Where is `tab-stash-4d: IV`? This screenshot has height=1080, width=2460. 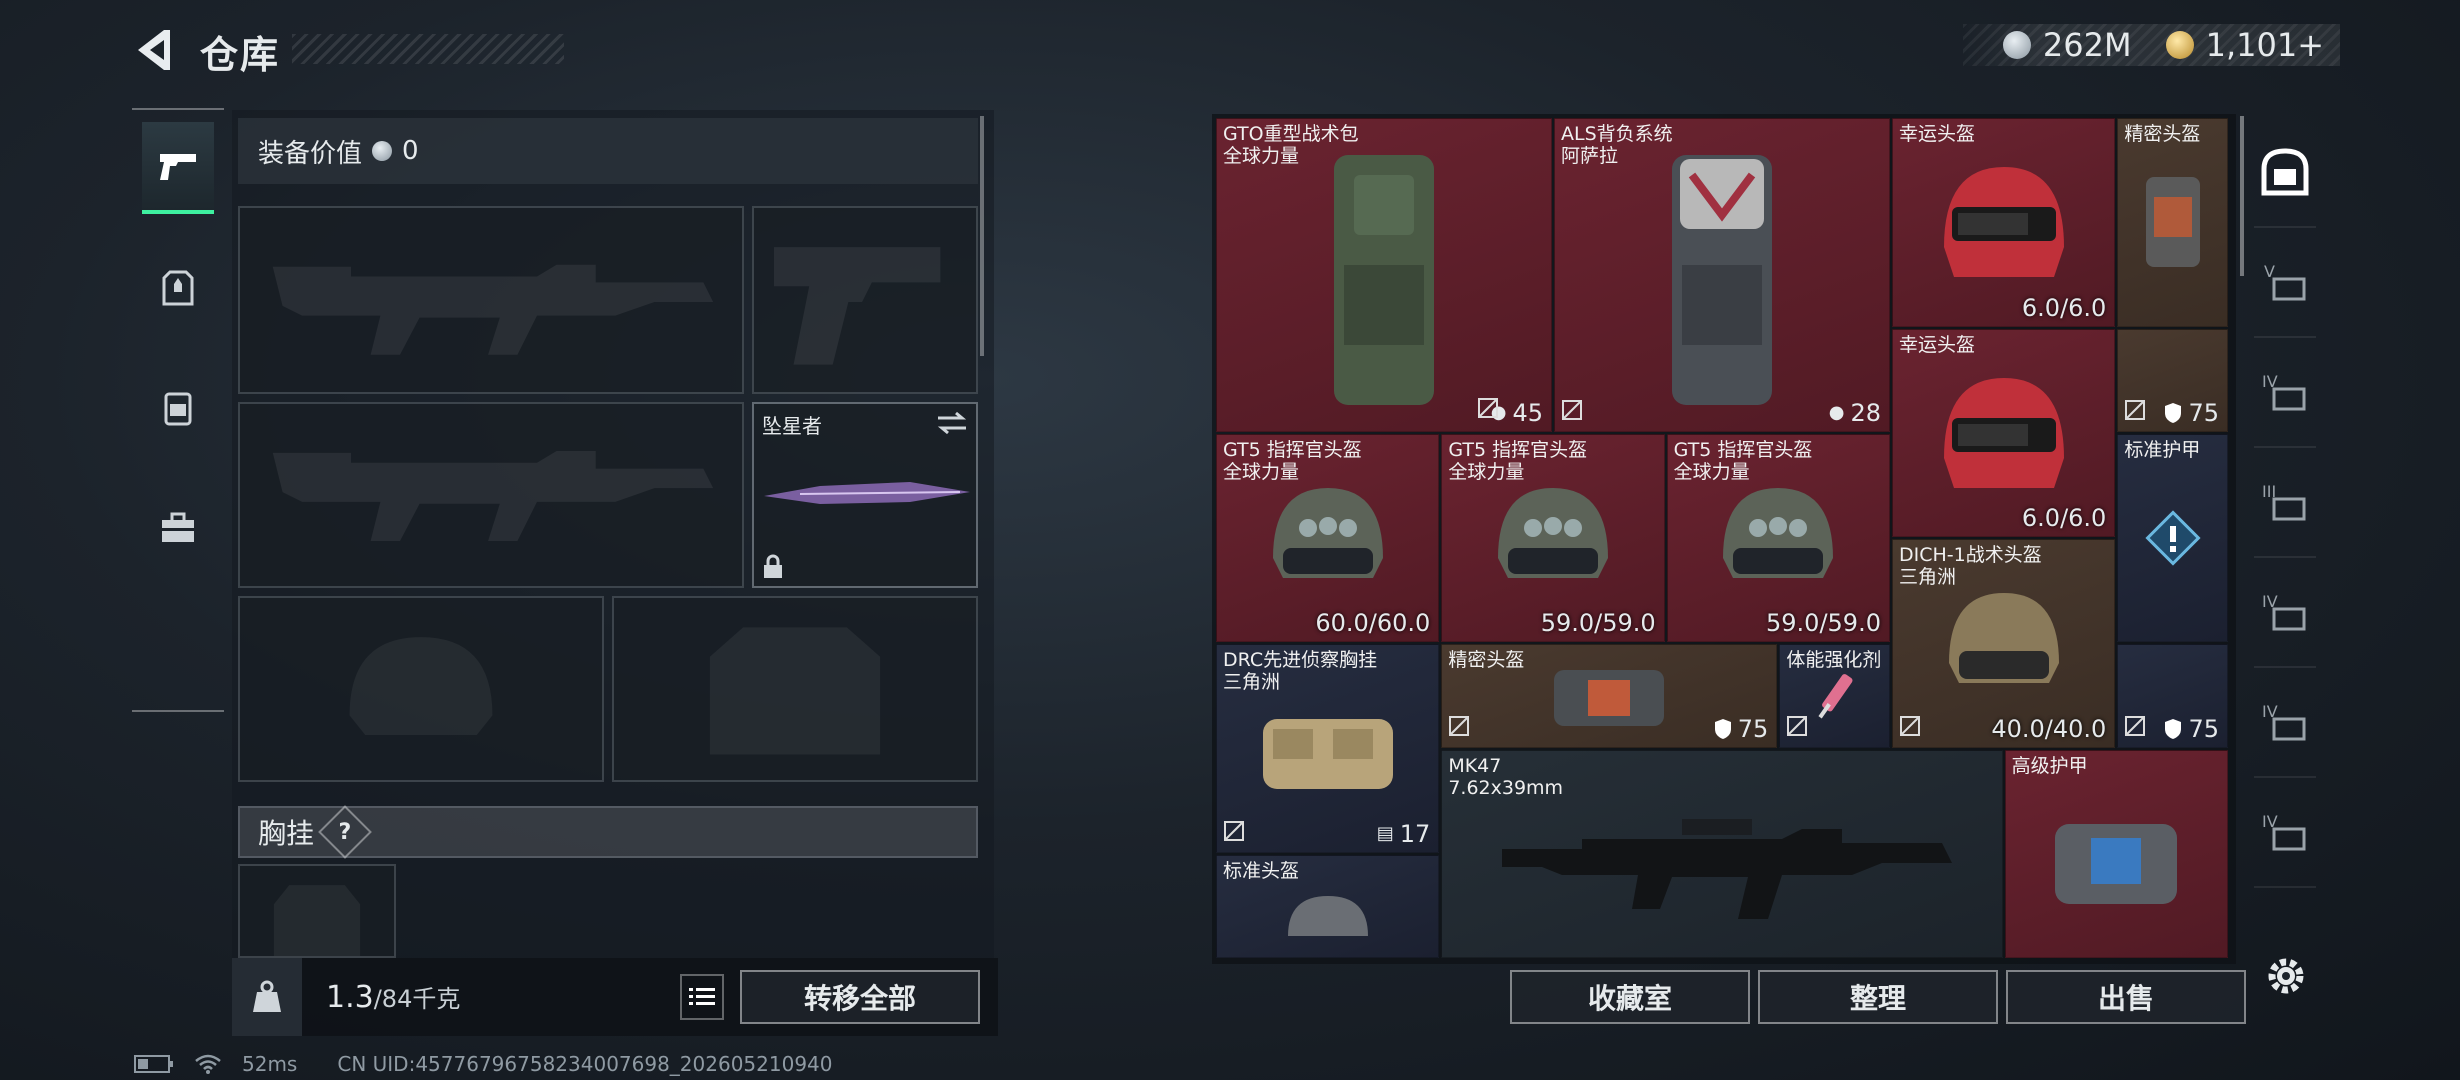 tab-stash-4d: IV is located at coordinates (2285, 833).